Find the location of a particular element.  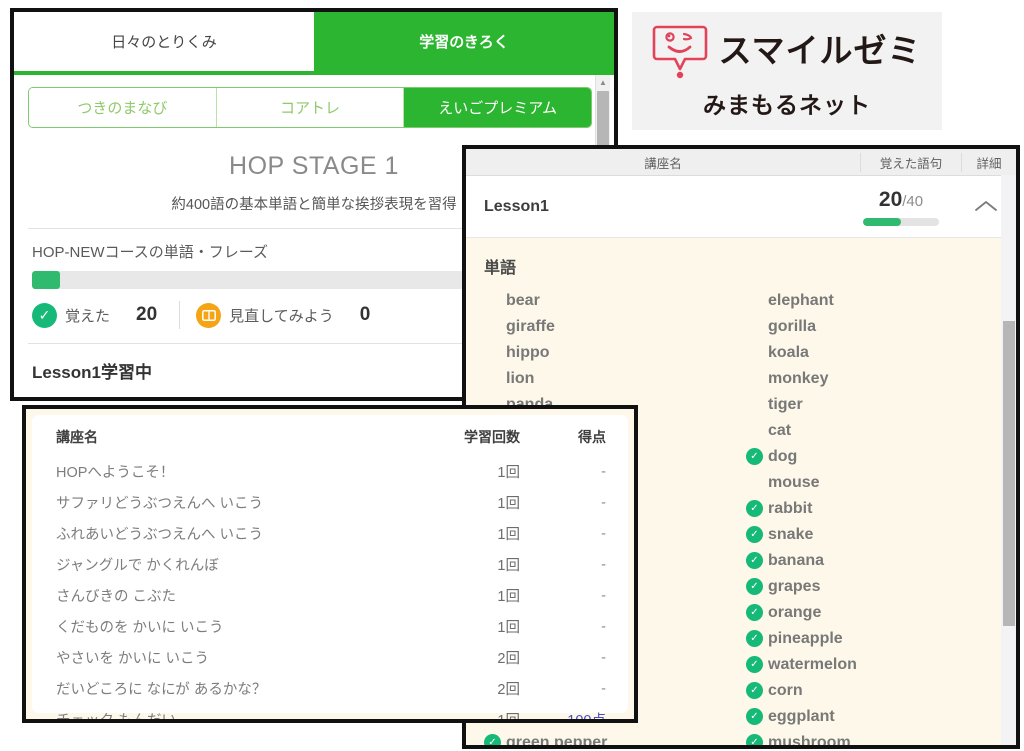

word-label: elephant is located at coordinates (801, 300).